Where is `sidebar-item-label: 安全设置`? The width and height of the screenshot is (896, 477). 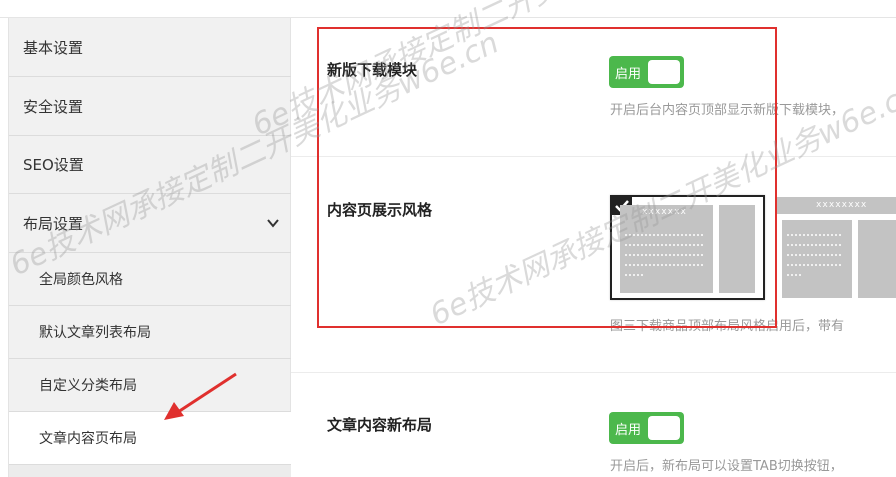 sidebar-item-label: 安全设置 is located at coordinates (53, 106).